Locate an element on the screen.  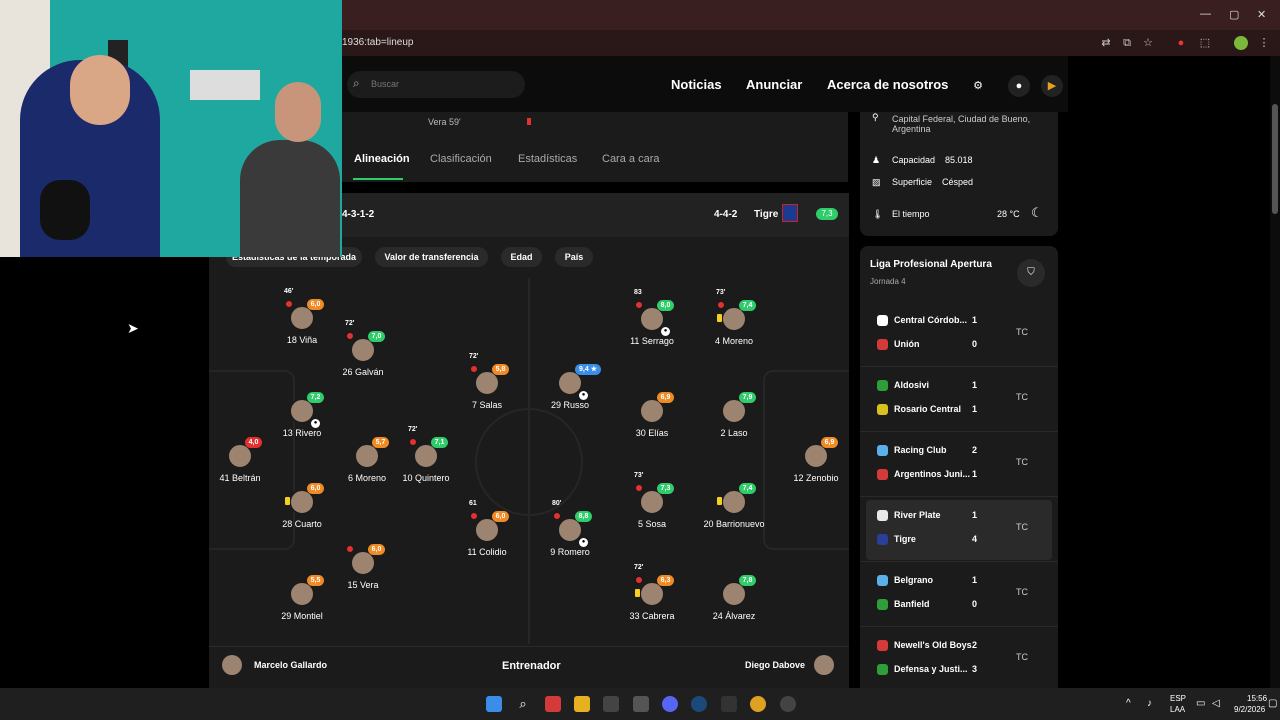
search-box: ⌕ Buscar is located at coordinates (436, 84).